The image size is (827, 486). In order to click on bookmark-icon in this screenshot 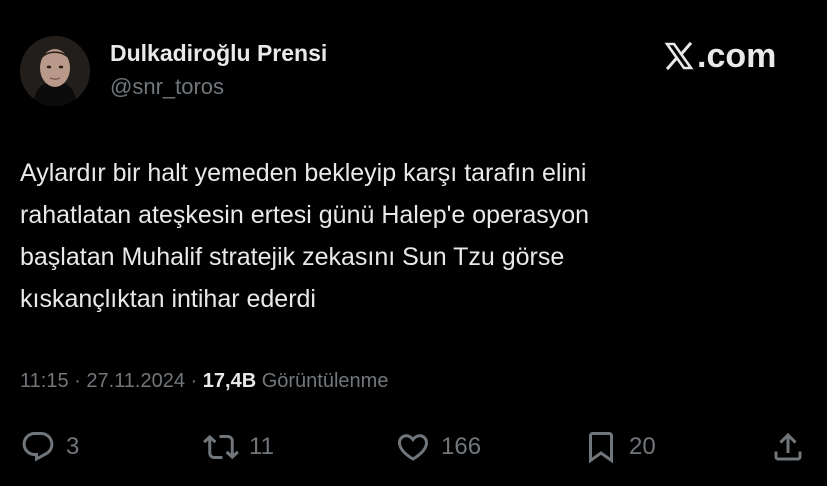, I will do `click(601, 448)`.